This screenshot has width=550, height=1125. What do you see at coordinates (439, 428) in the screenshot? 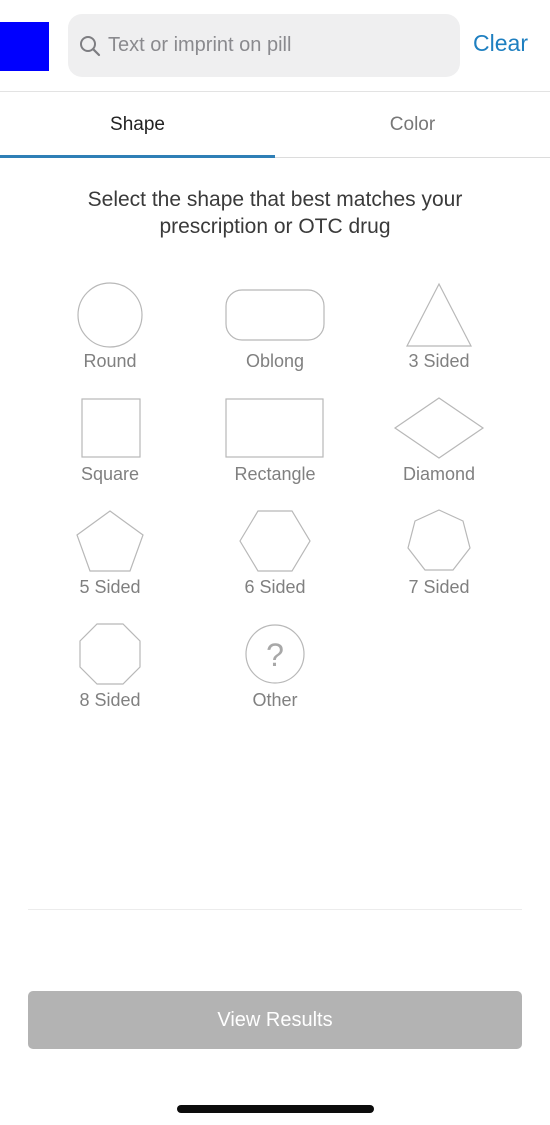
I see `diamond-icon` at bounding box center [439, 428].